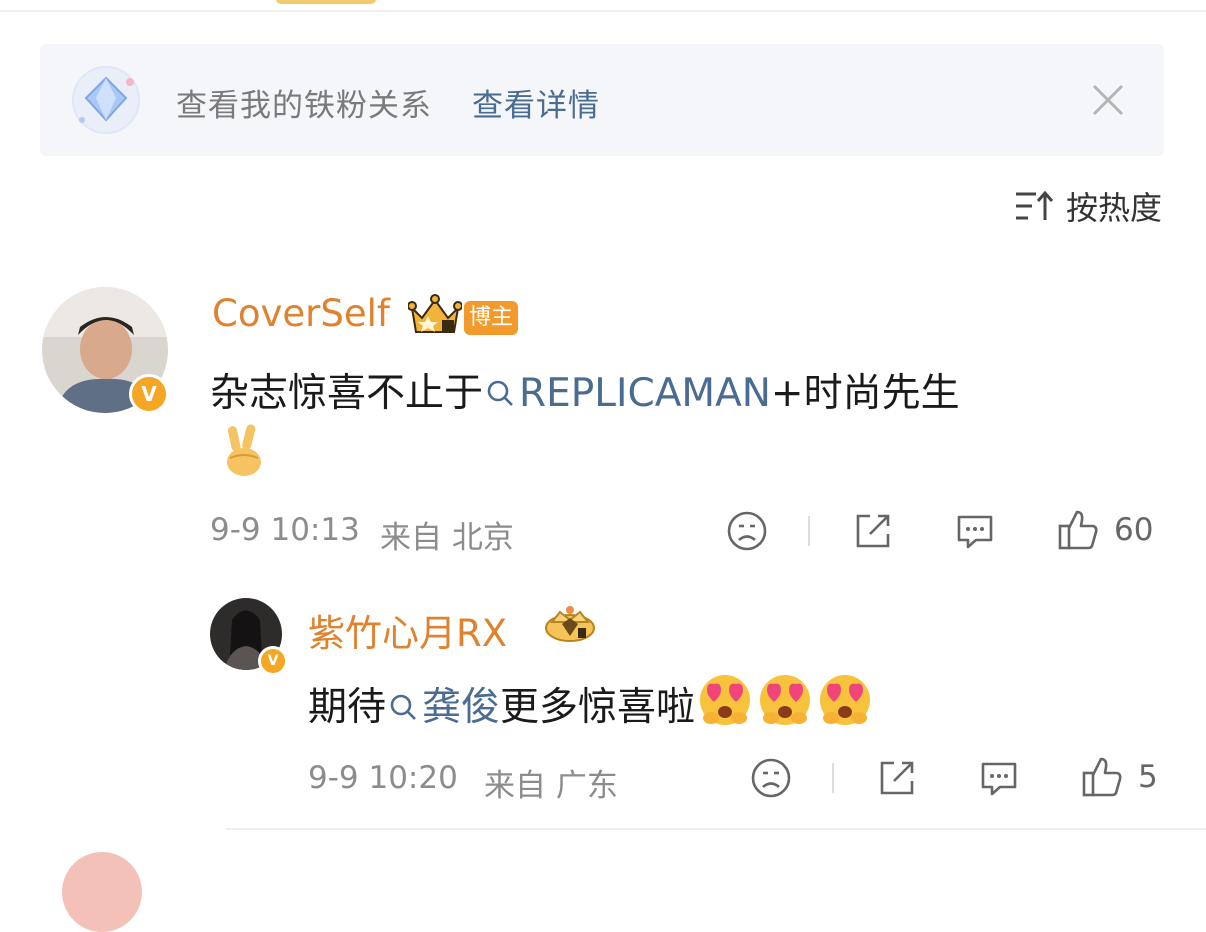 This screenshot has height=932, width=1206. I want to click on banner-text: 查看我的铁粉关系, so click(304, 106).